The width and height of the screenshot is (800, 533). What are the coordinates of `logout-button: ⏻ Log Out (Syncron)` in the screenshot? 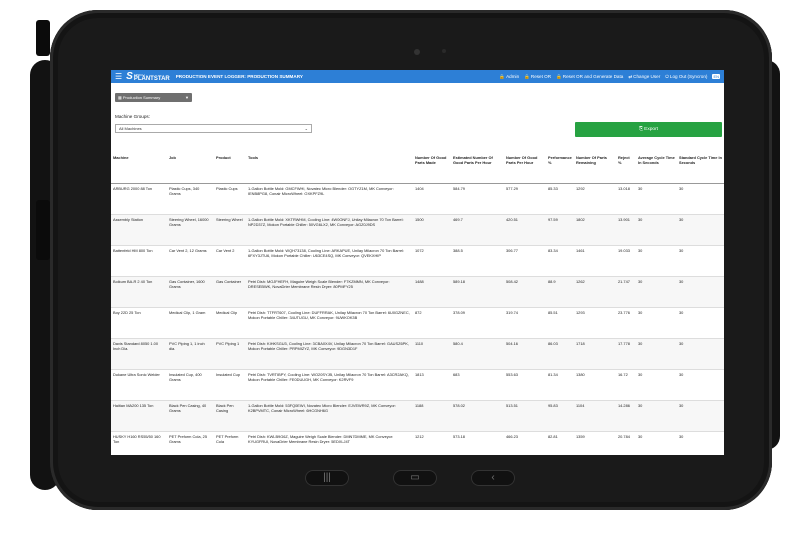 It's located at (686, 76).